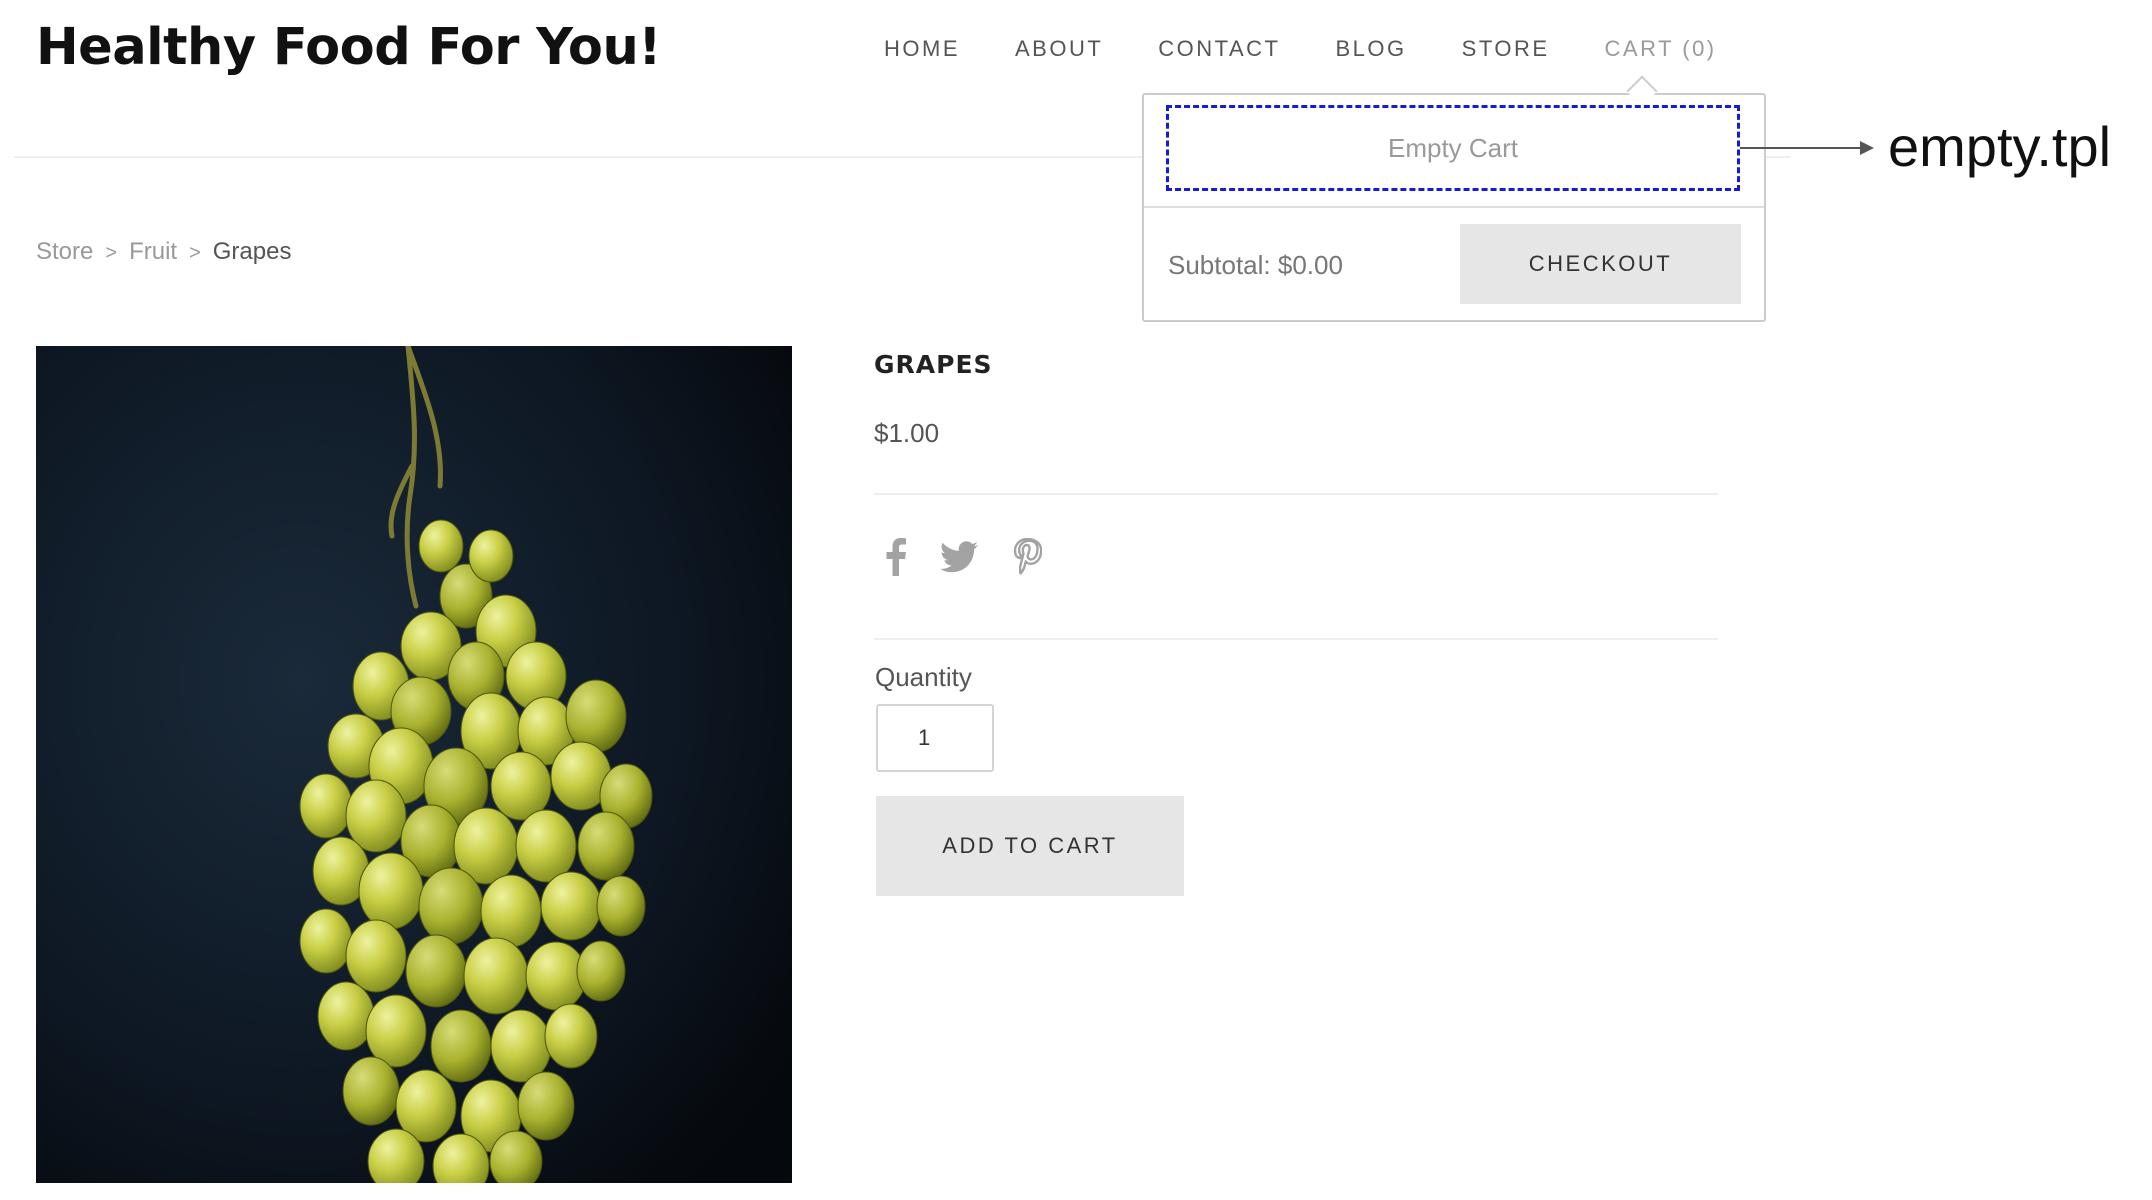  I want to click on share-buttons, so click(964, 559).